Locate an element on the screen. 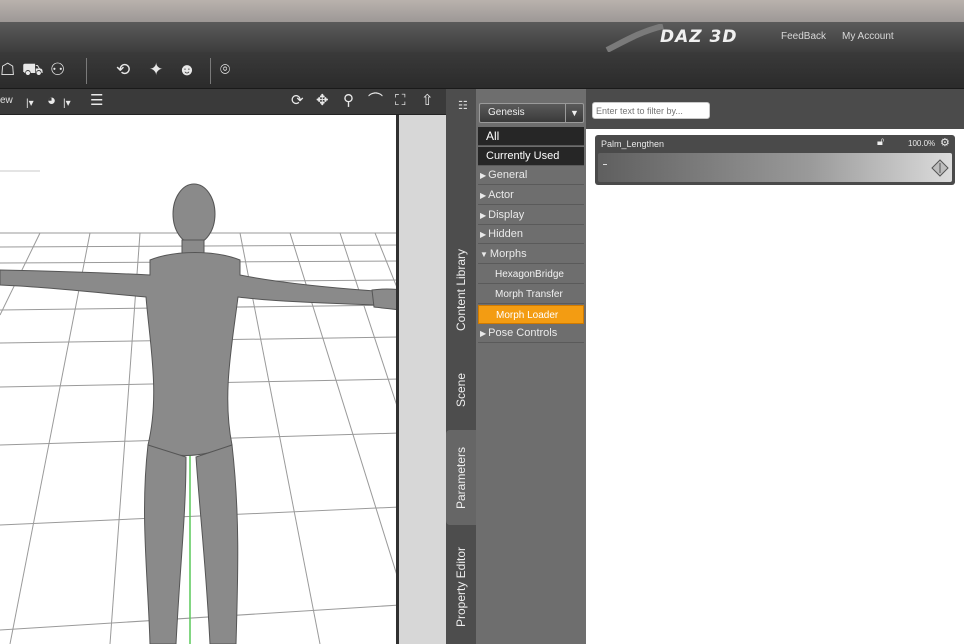  tab-property-editor: Property Editor is located at coordinates (461, 587).